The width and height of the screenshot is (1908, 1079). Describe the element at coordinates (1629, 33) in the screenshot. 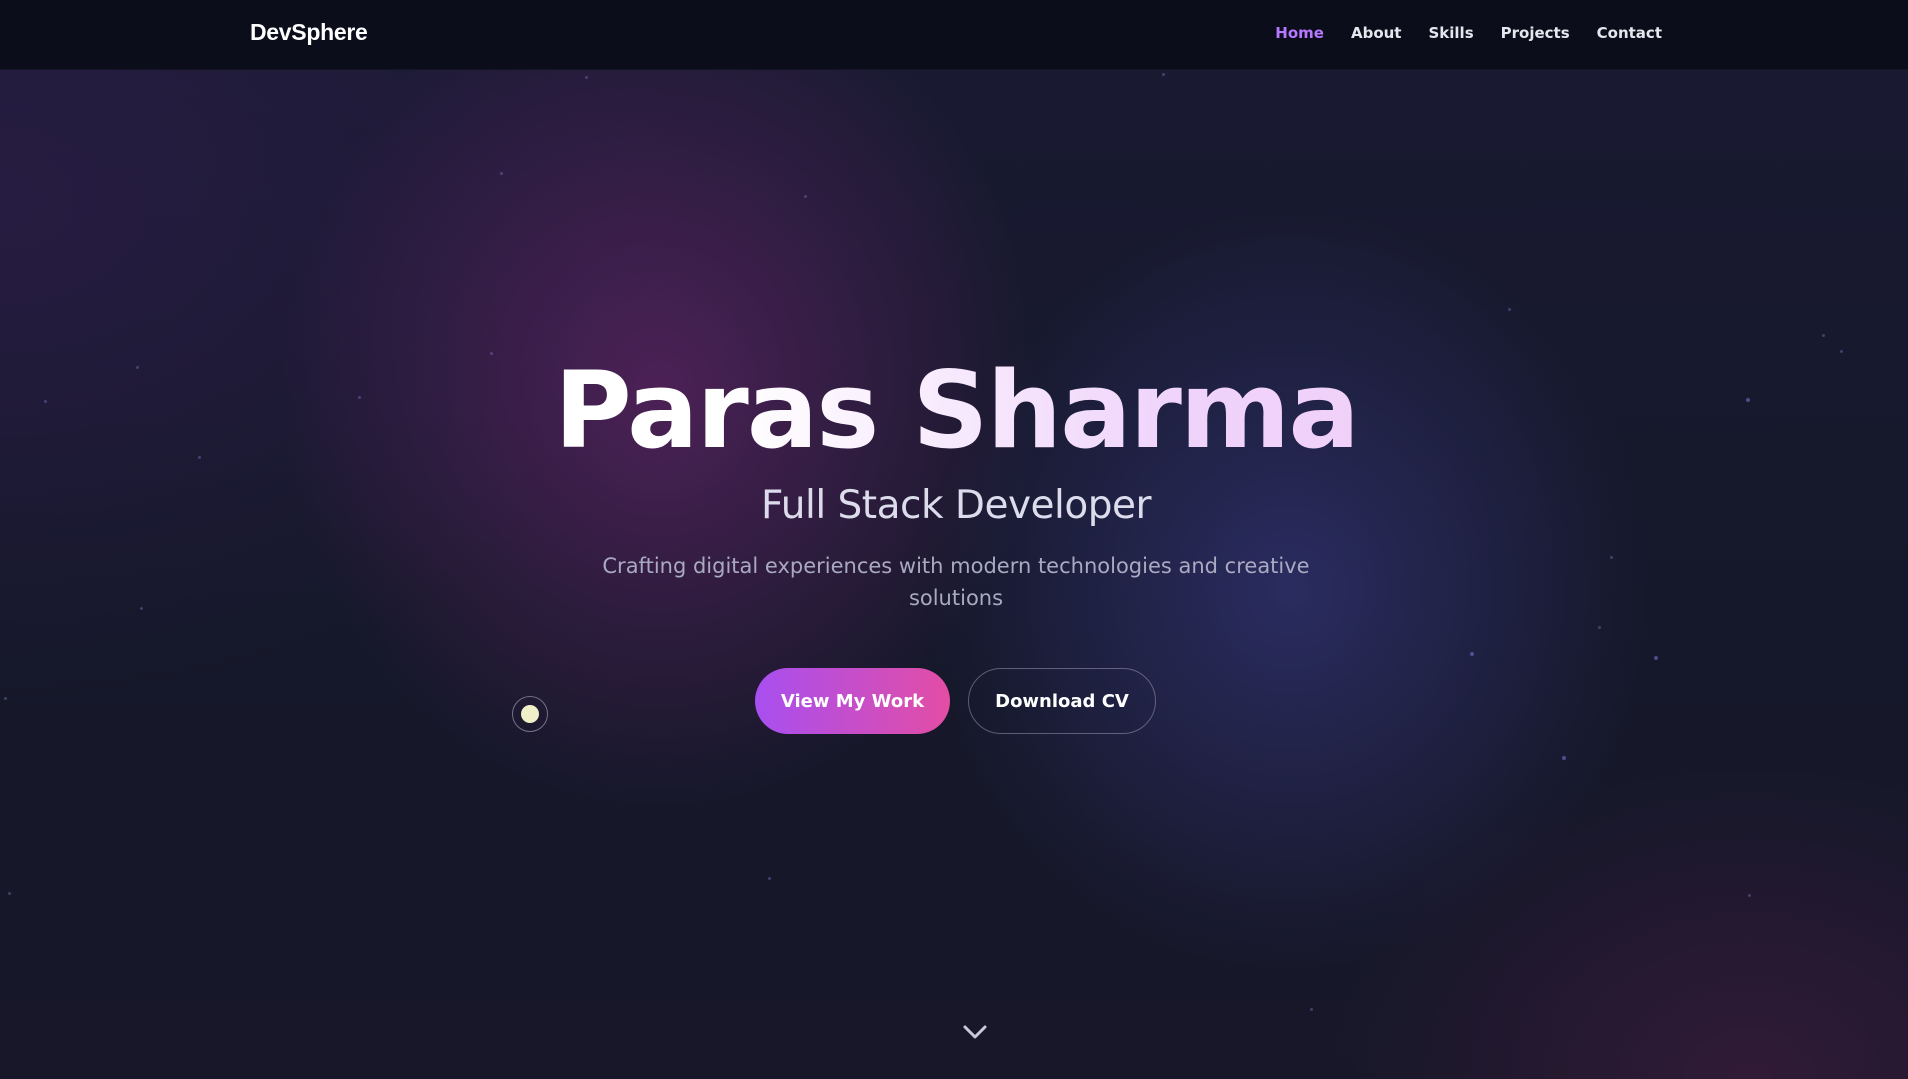

I see `nav-link-contact: Contact` at that location.